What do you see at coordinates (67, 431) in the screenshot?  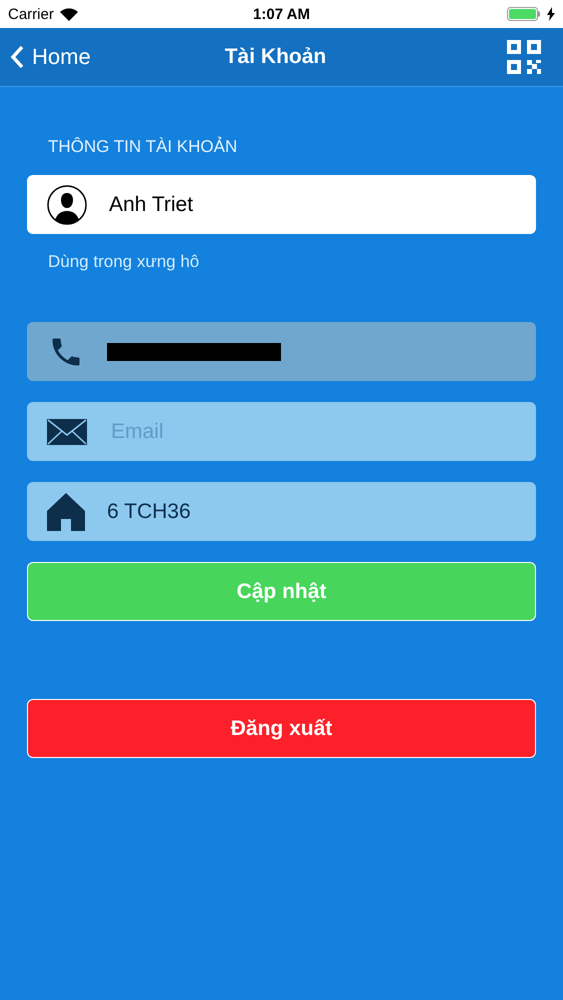 I see `mail-icon` at bounding box center [67, 431].